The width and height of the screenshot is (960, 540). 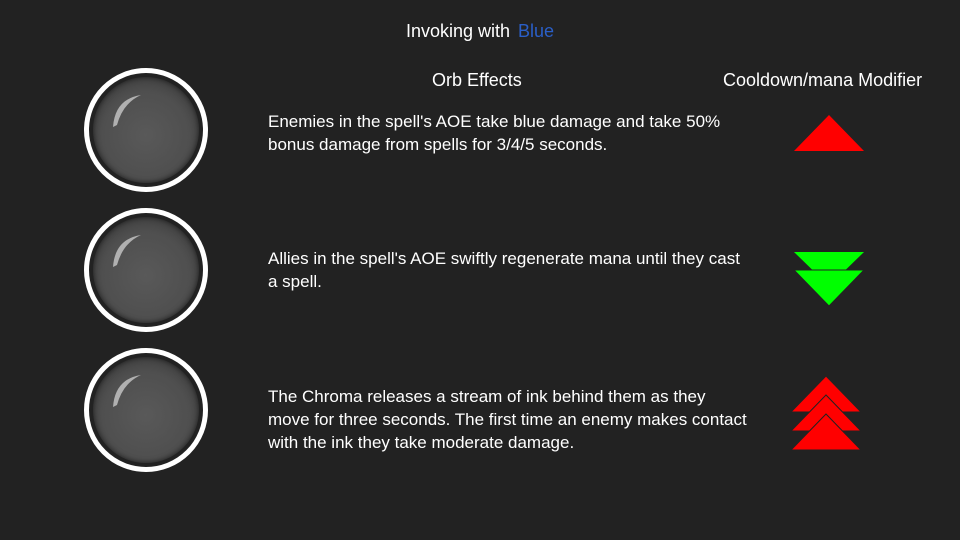 What do you see at coordinates (536, 31) in the screenshot?
I see `title-color-word: Blue` at bounding box center [536, 31].